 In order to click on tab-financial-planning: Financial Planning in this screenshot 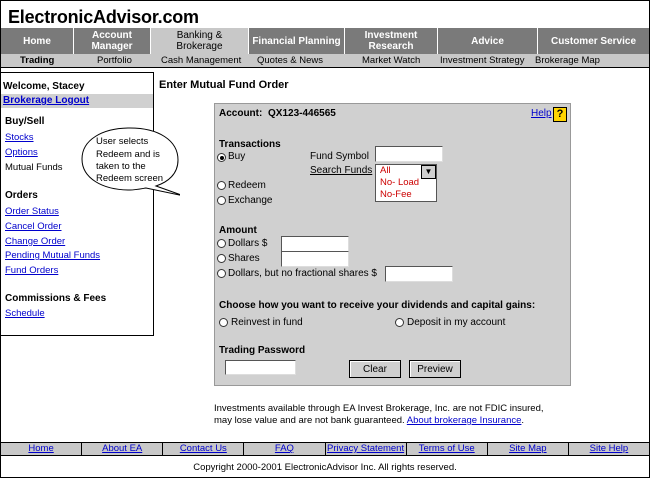, I will do `click(297, 41)`.